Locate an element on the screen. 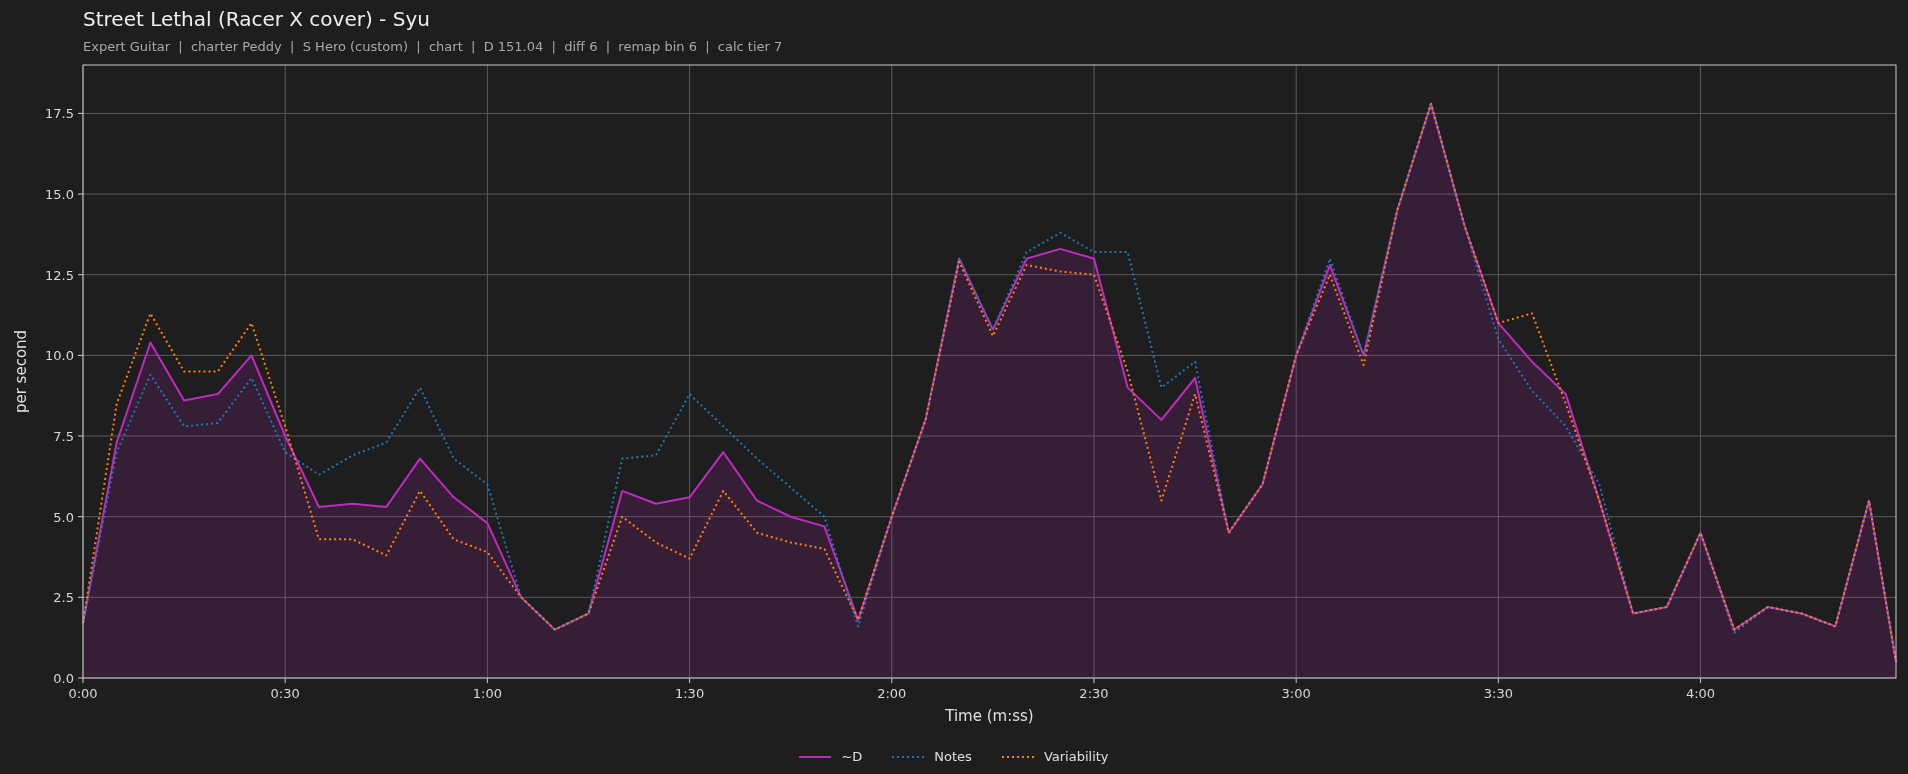 The height and width of the screenshot is (774, 1908). y-tick-label: 15.0 is located at coordinates (59, 195).